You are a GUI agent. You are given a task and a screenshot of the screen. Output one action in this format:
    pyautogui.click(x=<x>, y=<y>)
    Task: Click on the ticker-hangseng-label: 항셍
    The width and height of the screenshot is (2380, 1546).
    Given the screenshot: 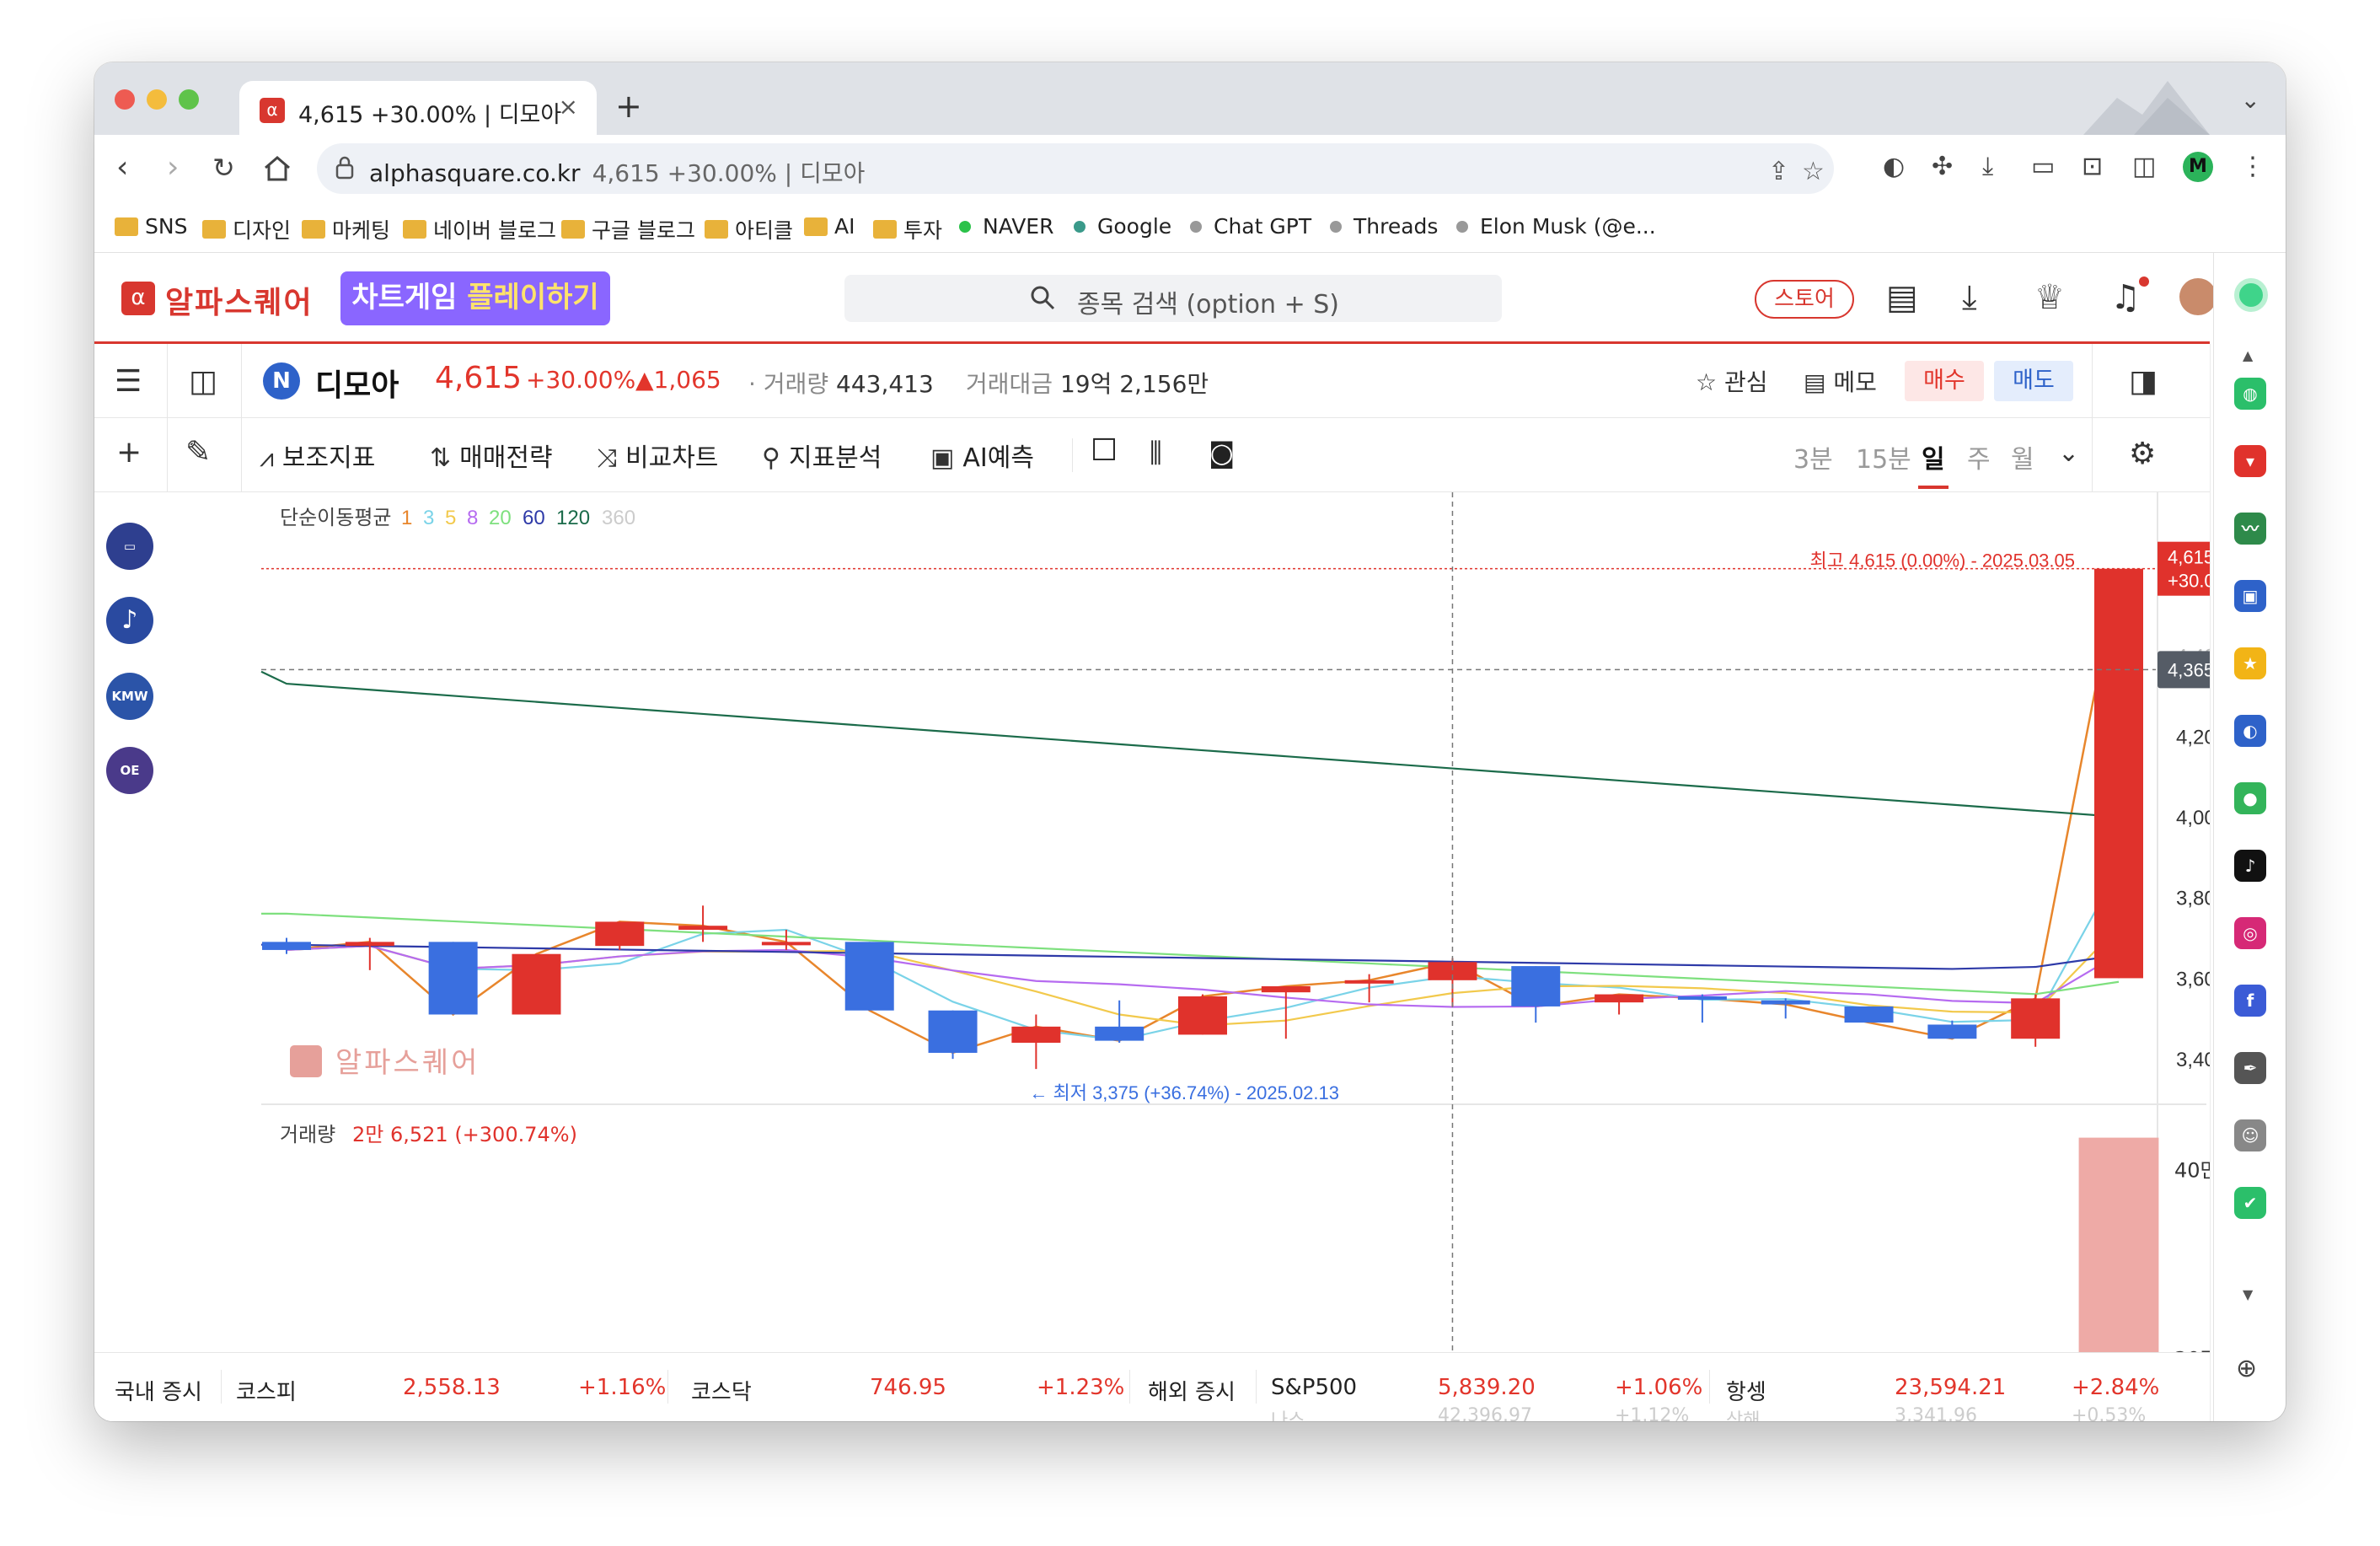 What is the action you would take?
    pyautogui.click(x=1746, y=1391)
    